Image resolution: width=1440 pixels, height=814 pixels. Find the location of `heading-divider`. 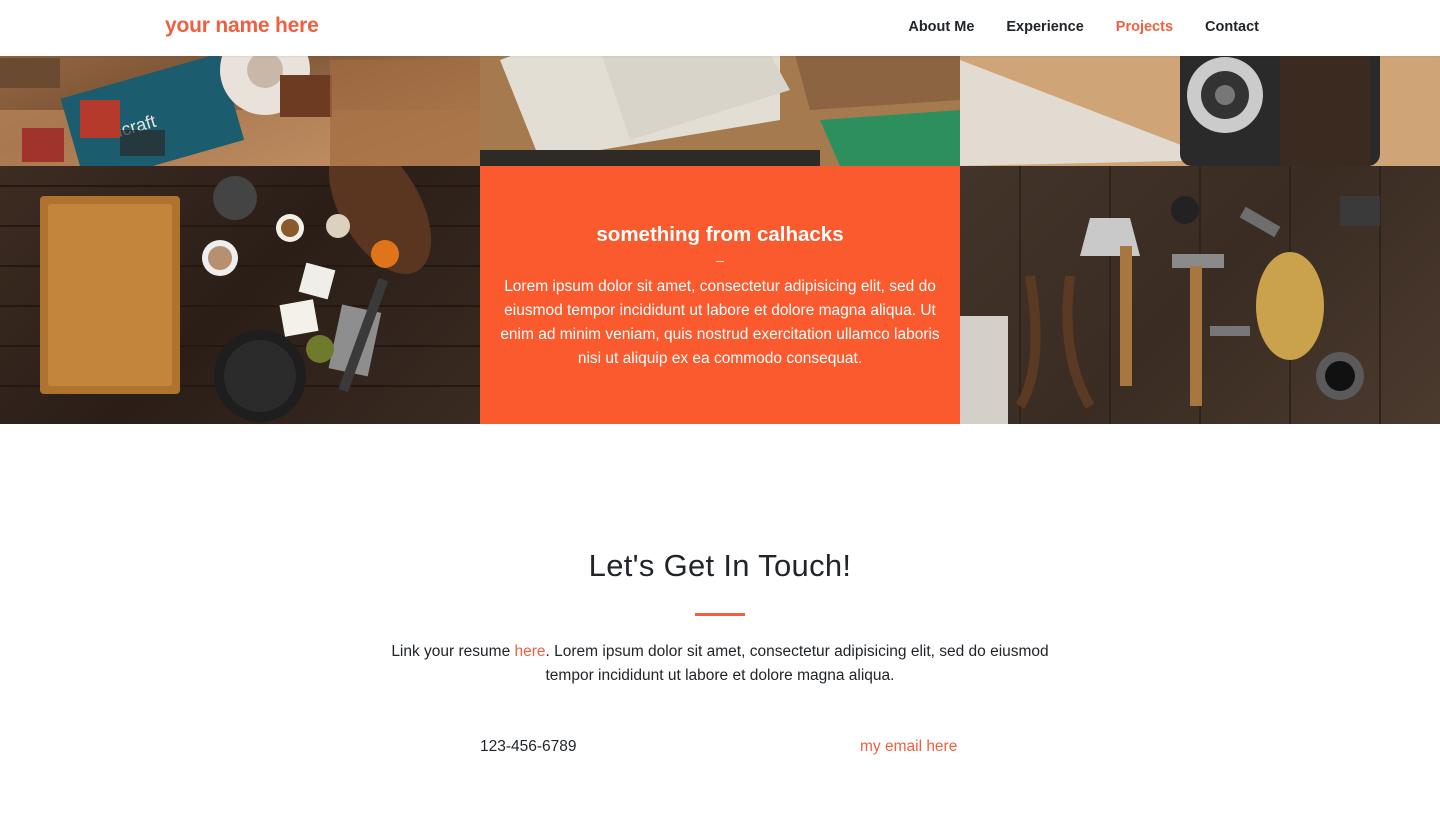

heading-divider is located at coordinates (720, 614).